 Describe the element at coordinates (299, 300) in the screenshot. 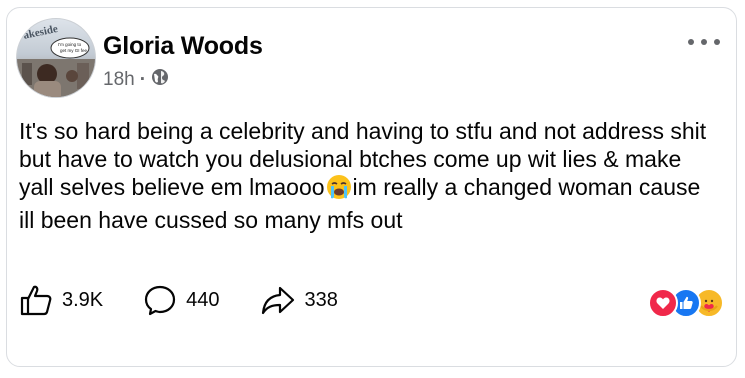

I see `share-button: 338` at that location.